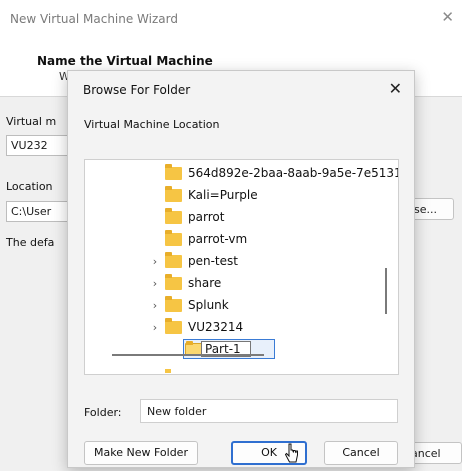 The height and width of the screenshot is (471, 462). I want to click on tree-item-kali-purple: › Kali=Purple, so click(203, 195).